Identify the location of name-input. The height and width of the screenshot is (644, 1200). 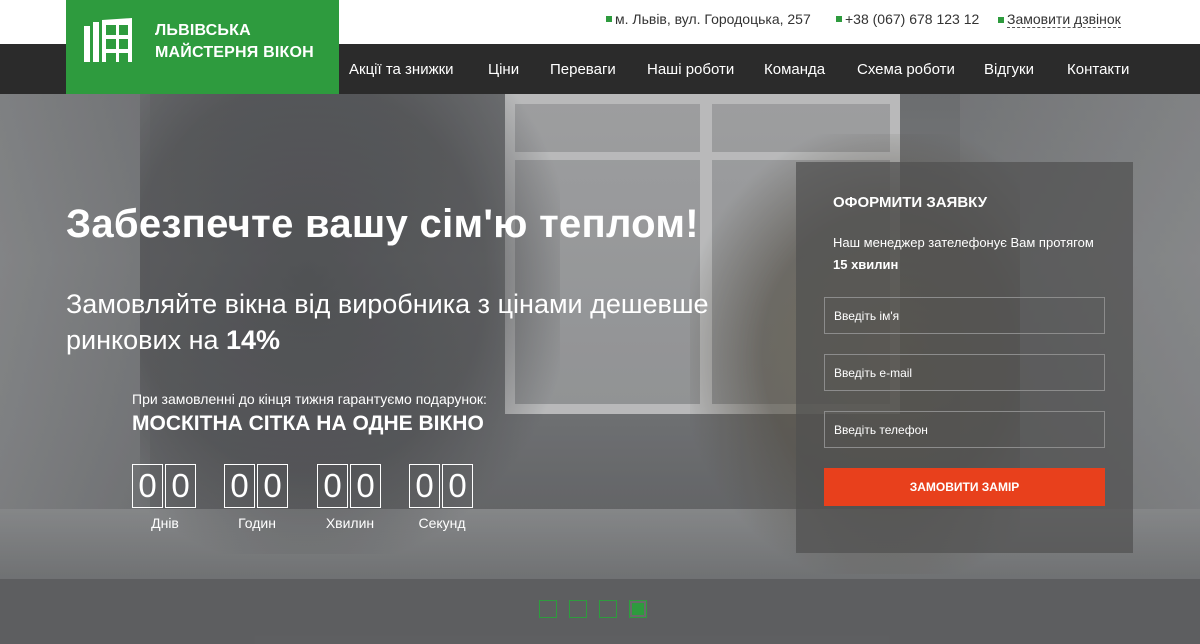
(964, 315).